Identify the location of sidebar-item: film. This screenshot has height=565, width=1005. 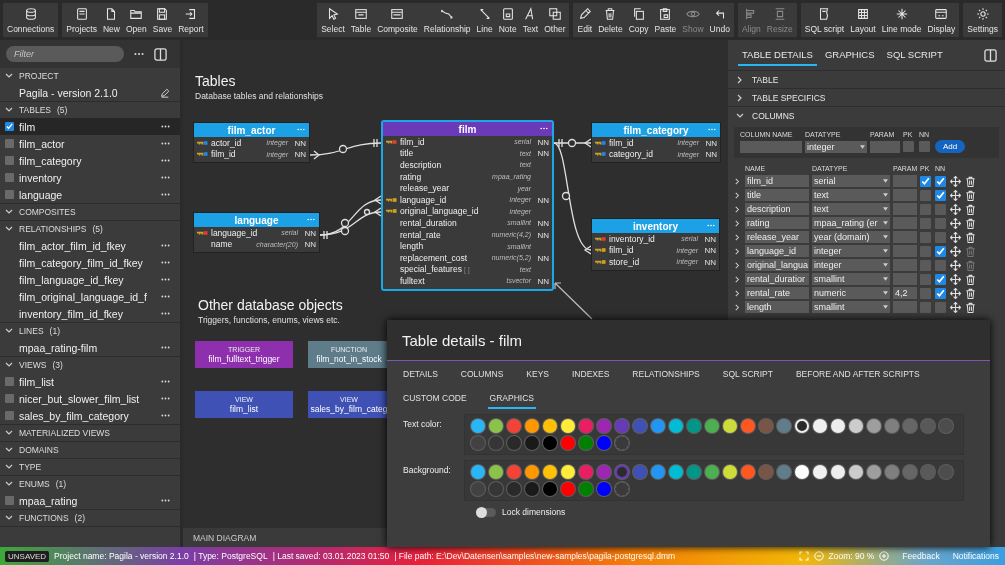
(90, 126).